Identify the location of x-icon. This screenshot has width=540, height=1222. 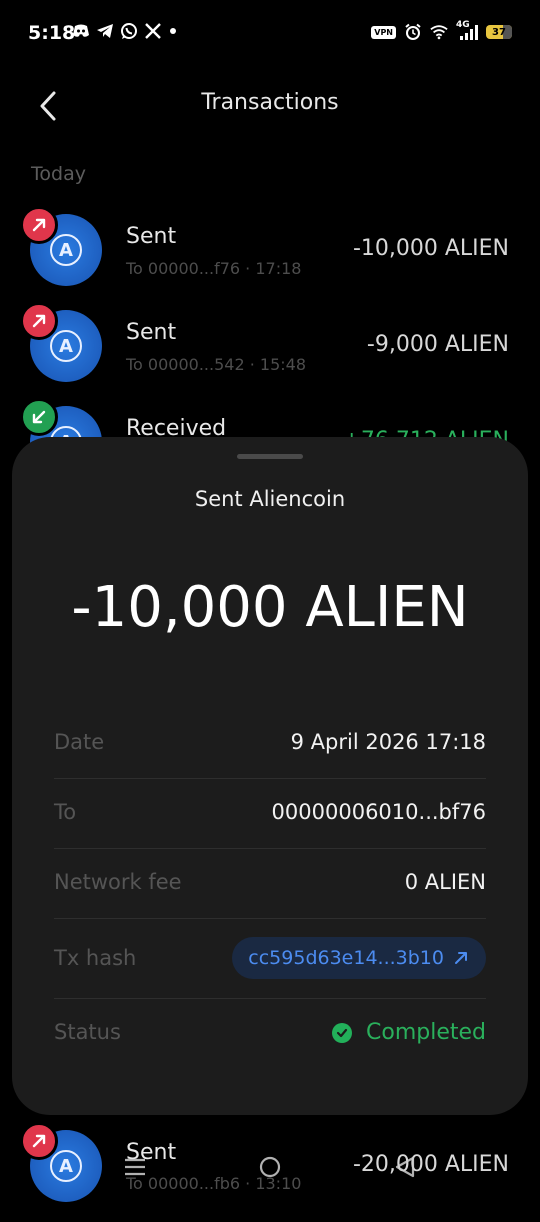
(153, 31).